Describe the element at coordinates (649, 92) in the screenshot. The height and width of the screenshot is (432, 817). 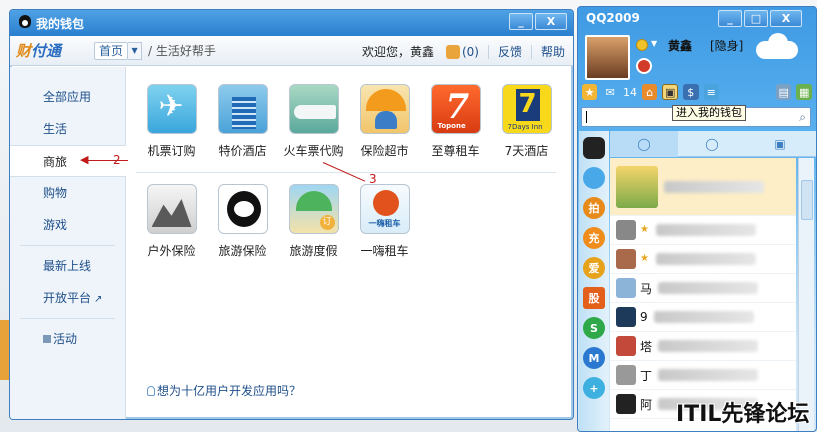
I see `shop-icon: ⌂` at that location.